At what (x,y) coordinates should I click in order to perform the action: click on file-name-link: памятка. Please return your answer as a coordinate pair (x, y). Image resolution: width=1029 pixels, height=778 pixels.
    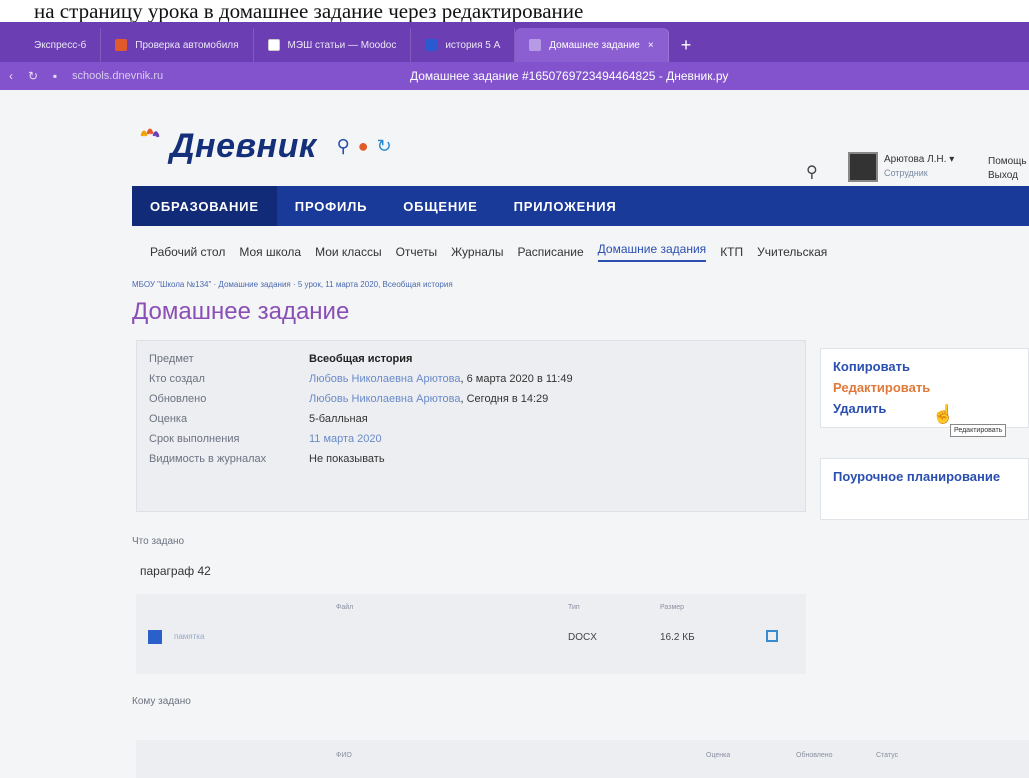
    Looking at the image, I should click on (189, 636).